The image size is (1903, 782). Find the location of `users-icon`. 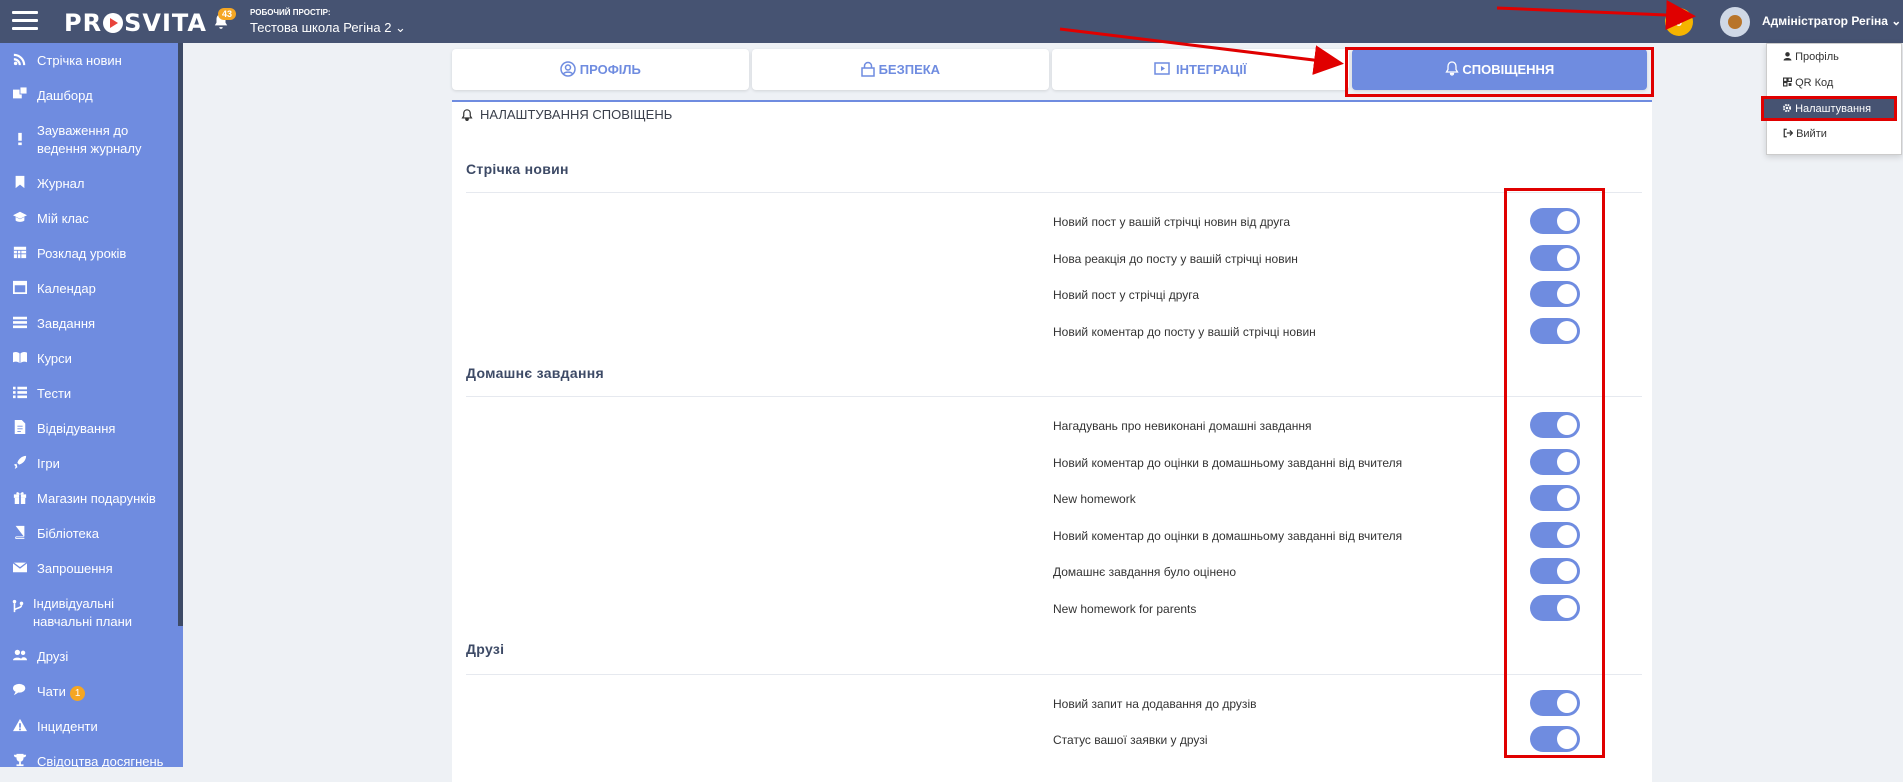

users-icon is located at coordinates (20, 655).